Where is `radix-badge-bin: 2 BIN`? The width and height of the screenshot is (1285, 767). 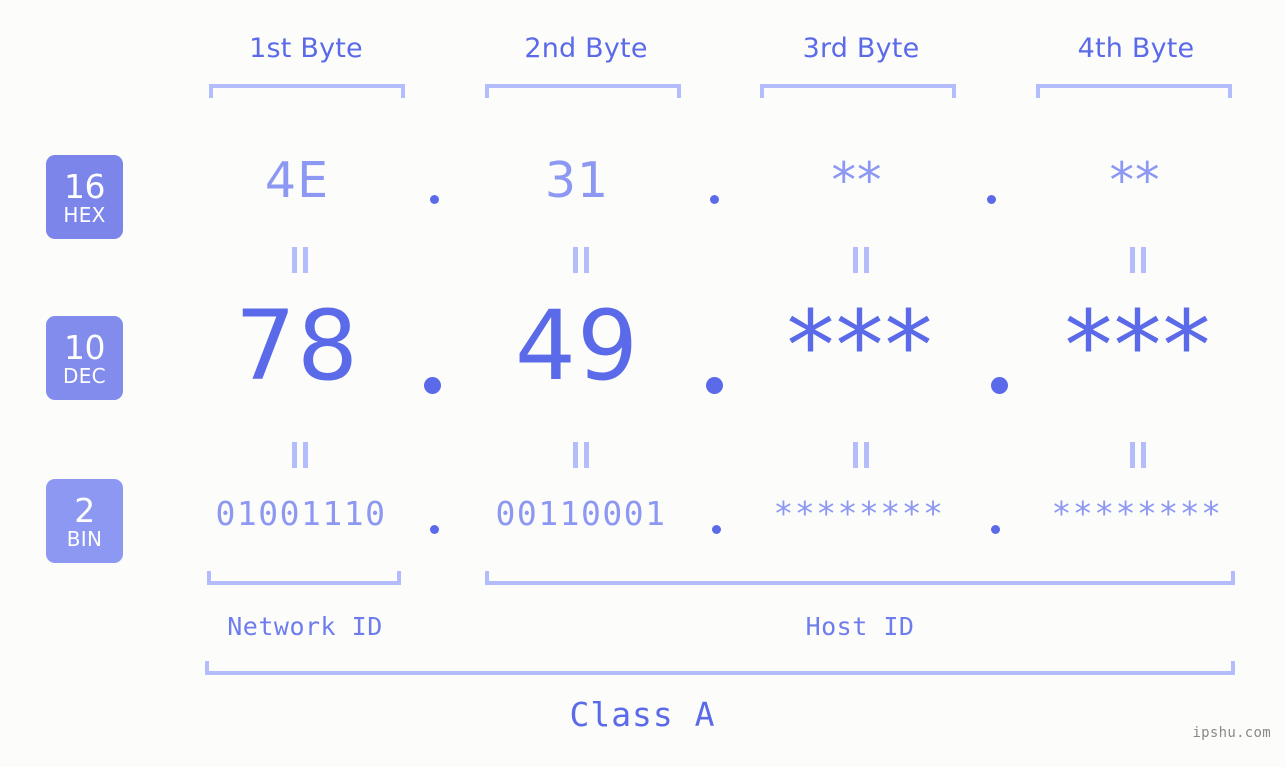 radix-badge-bin: 2 BIN is located at coordinates (84, 521).